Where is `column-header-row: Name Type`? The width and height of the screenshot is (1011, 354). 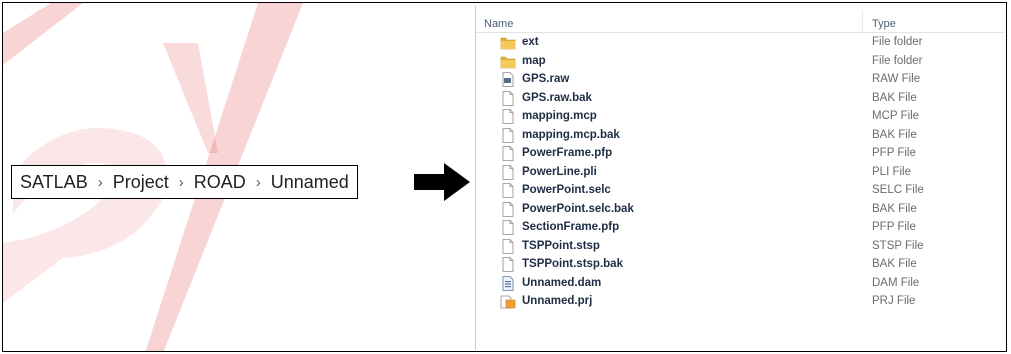 column-header-row: Name Type is located at coordinates (740, 19).